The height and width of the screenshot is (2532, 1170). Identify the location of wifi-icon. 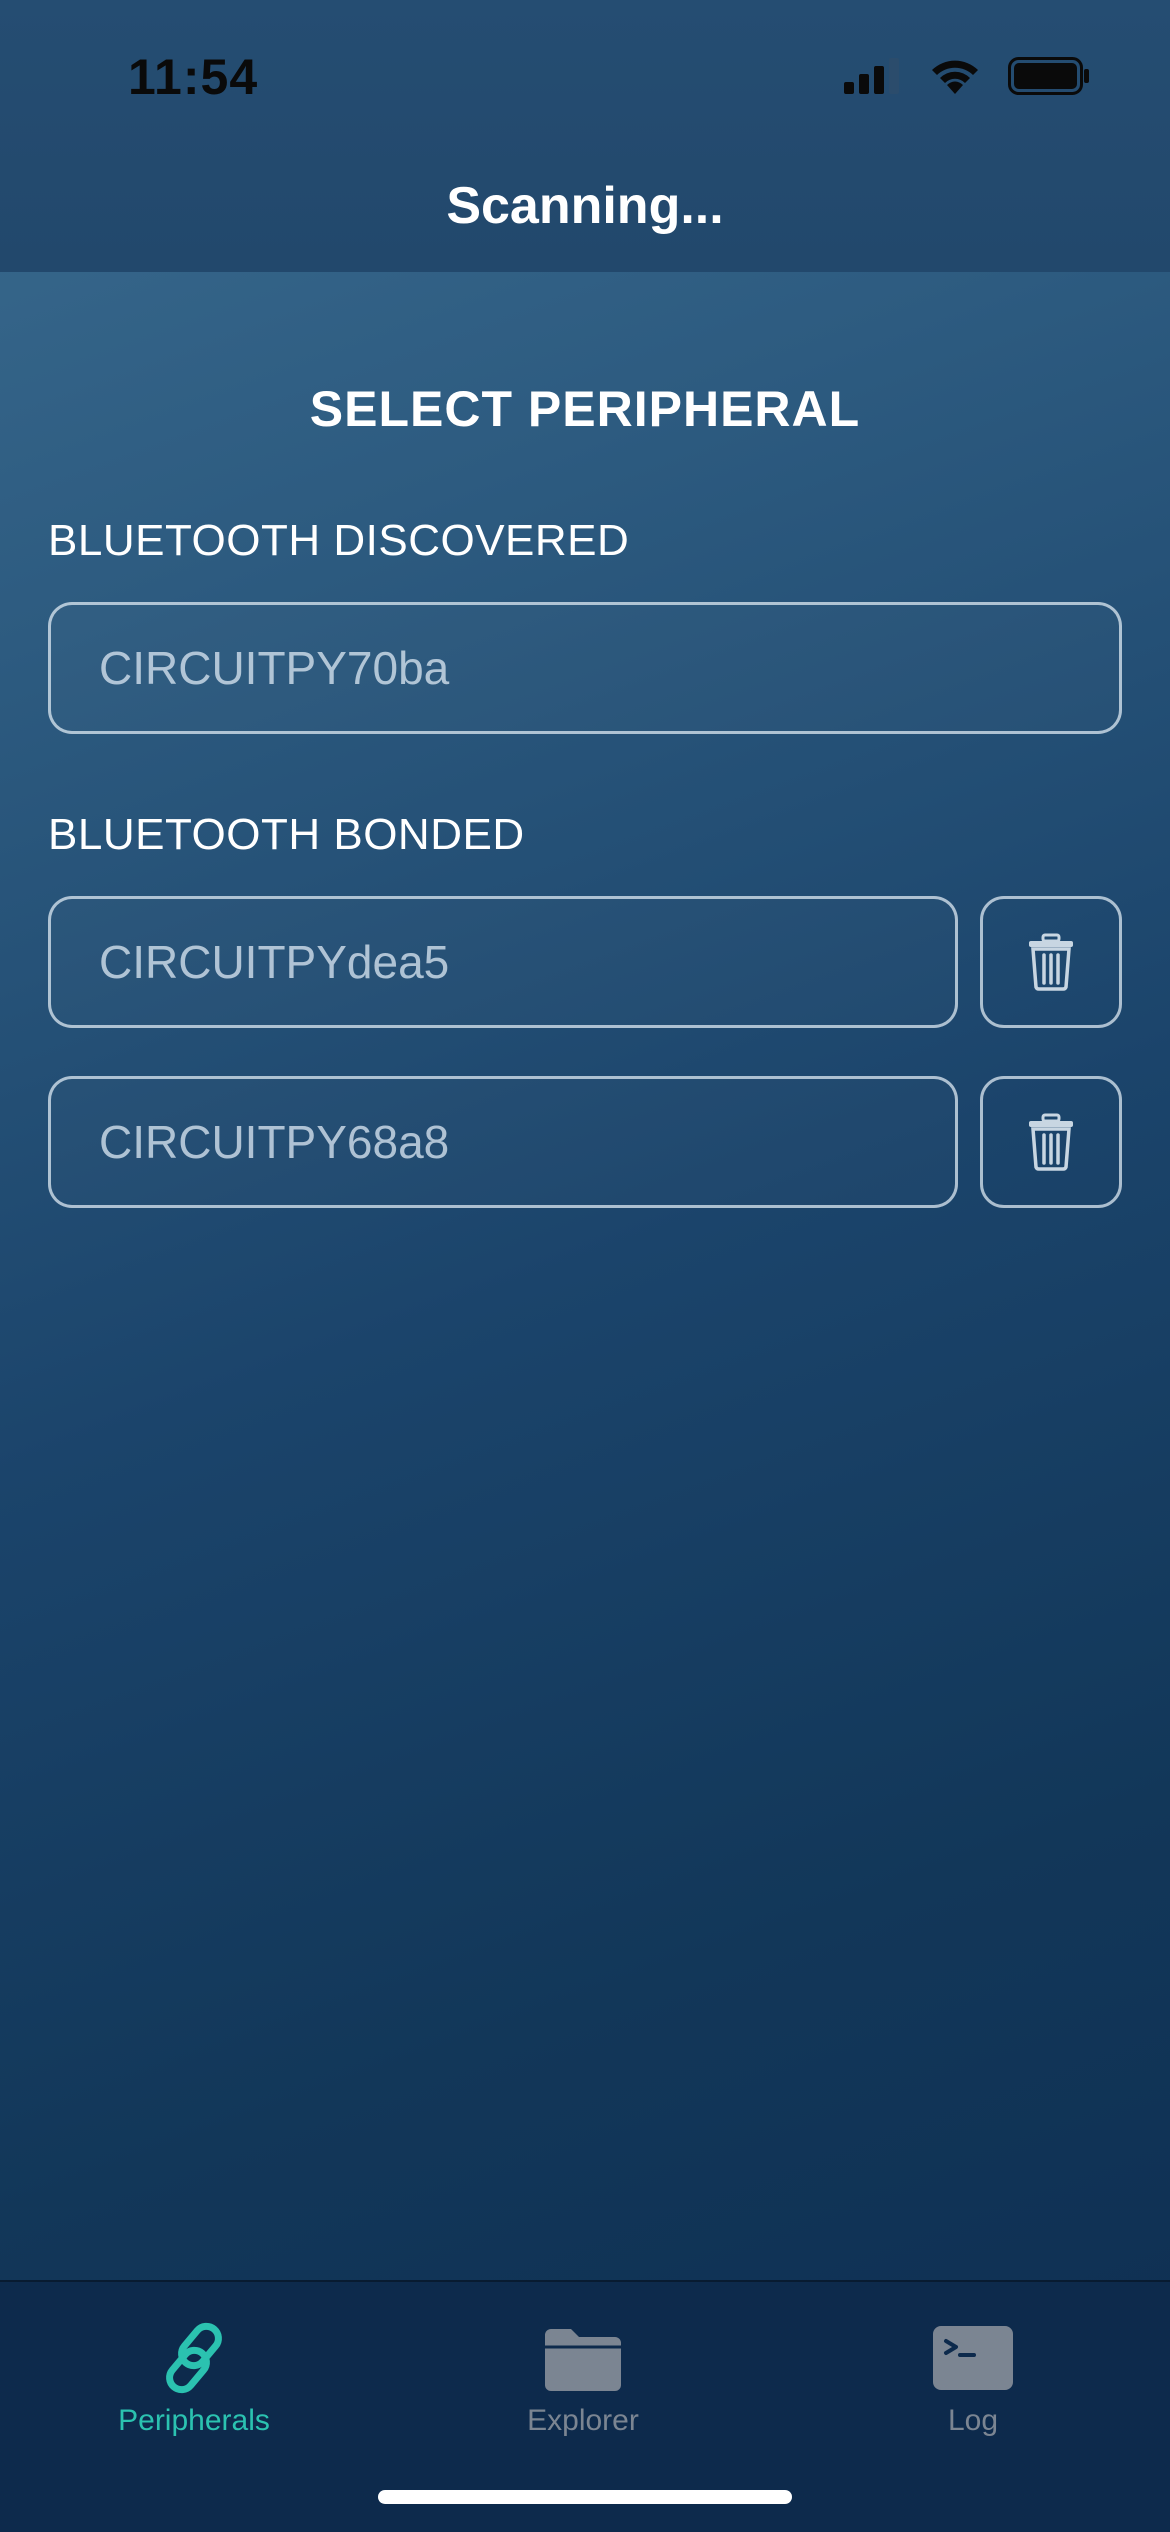
(955, 77).